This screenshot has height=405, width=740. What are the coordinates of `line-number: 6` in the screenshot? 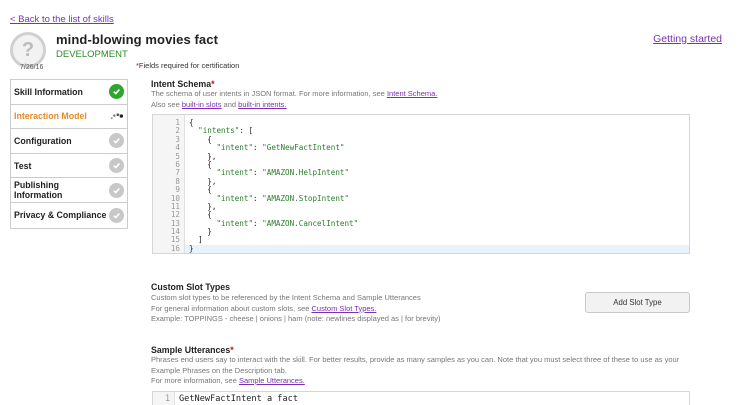 It's located at (169, 165).